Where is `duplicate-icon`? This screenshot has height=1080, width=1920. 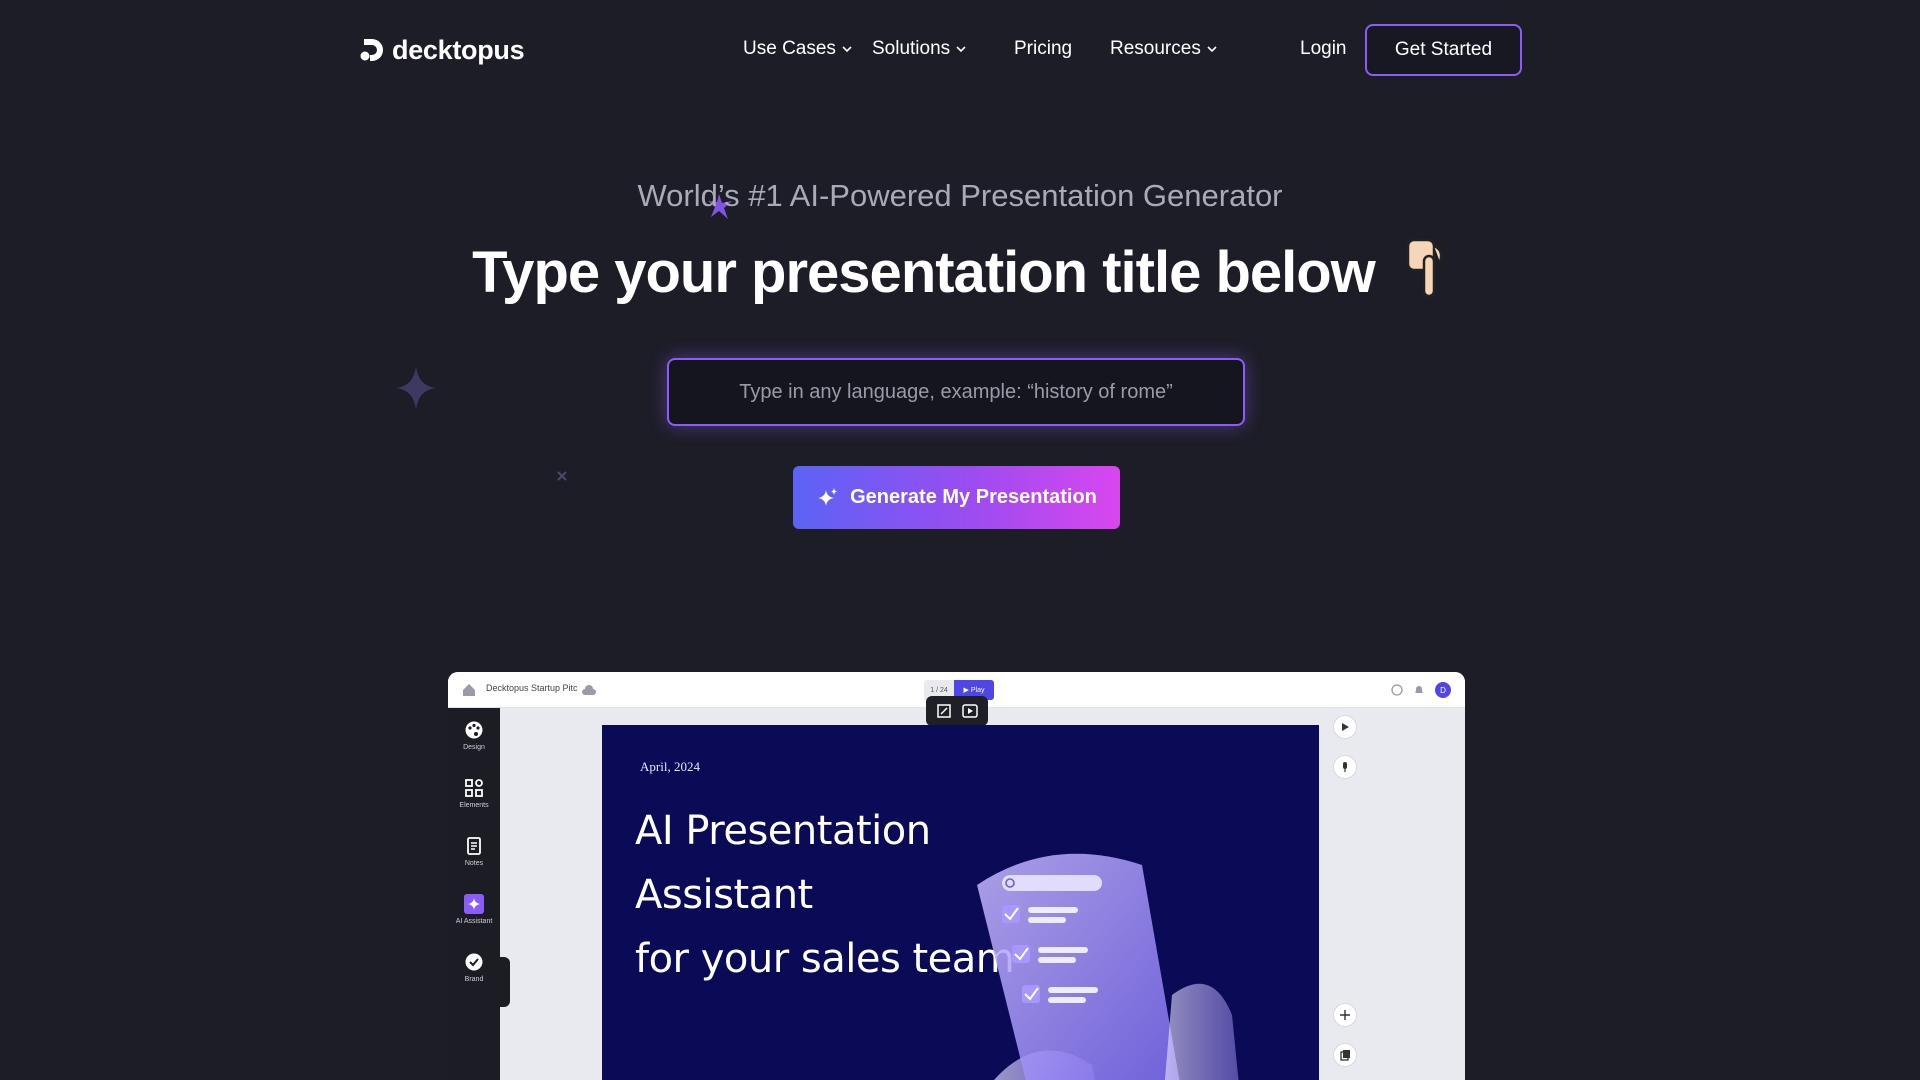
duplicate-icon is located at coordinates (1345, 1055).